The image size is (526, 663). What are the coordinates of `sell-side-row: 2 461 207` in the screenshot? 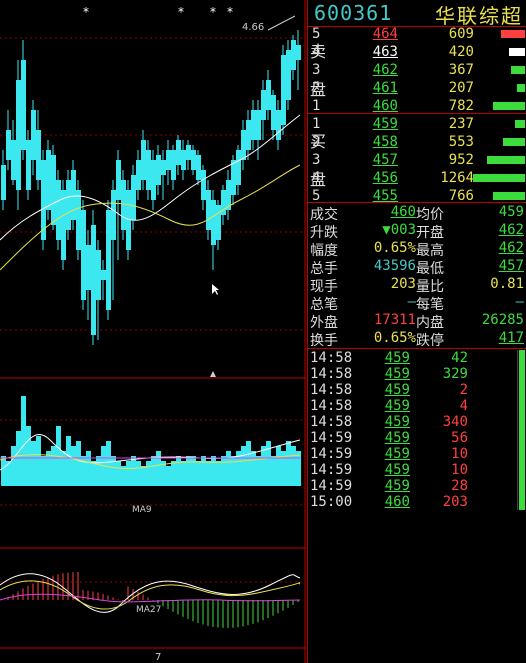 It's located at (417, 88).